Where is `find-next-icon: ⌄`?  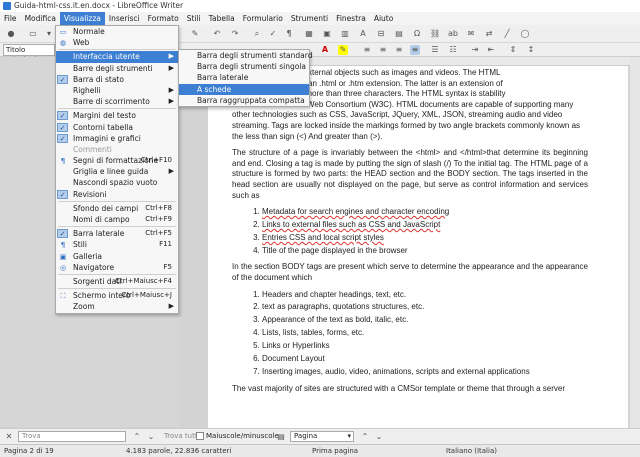 find-next-icon: ⌄ is located at coordinates (151, 437).